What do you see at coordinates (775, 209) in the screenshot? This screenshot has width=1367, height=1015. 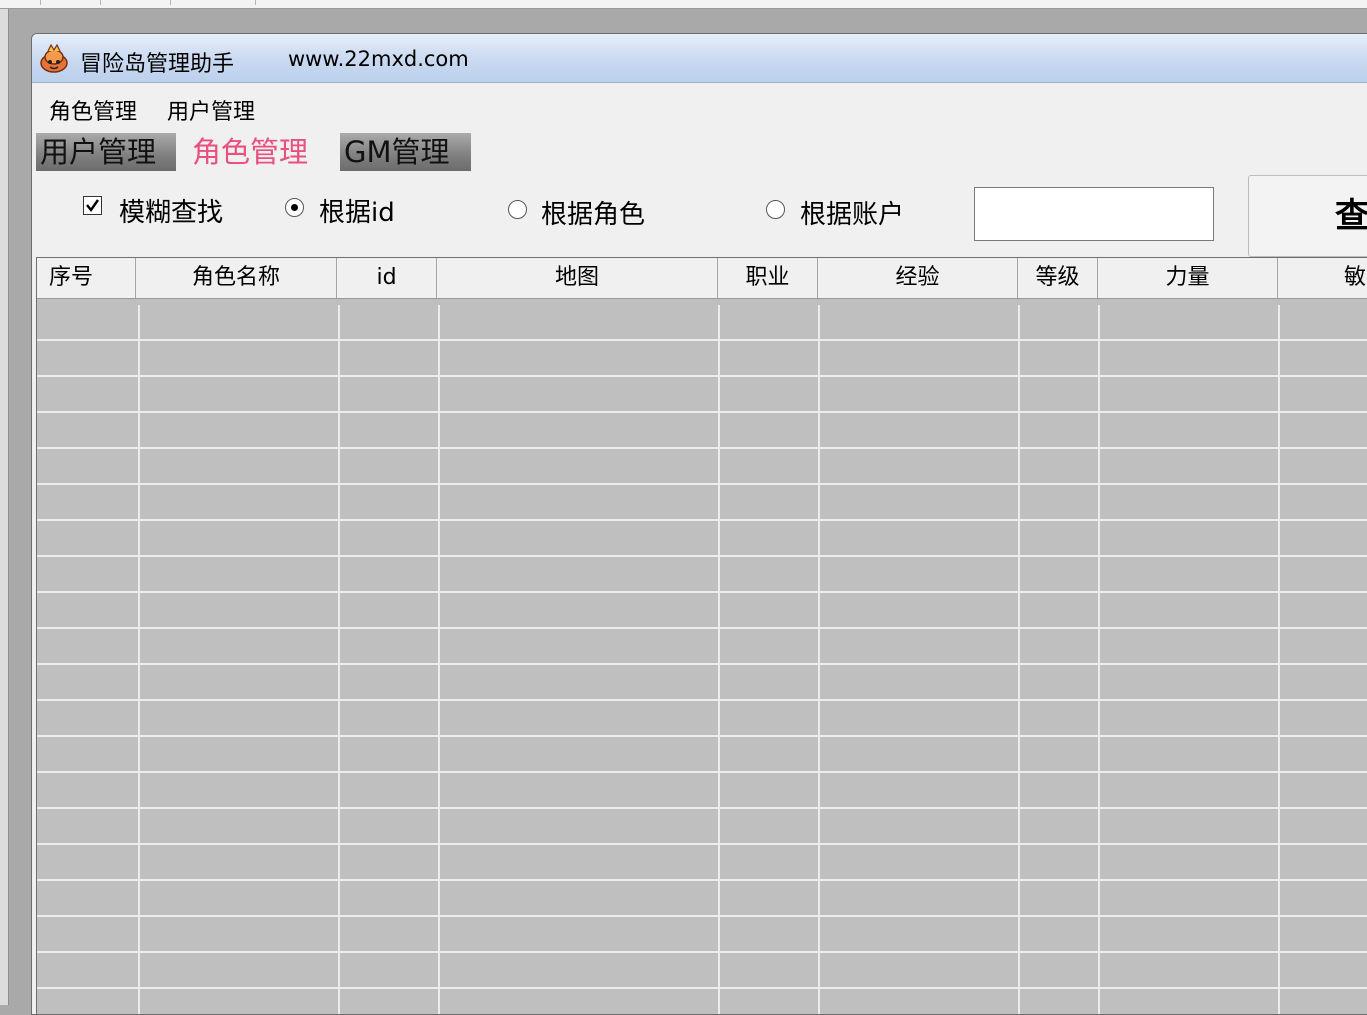 I see `radio-by-account` at bounding box center [775, 209].